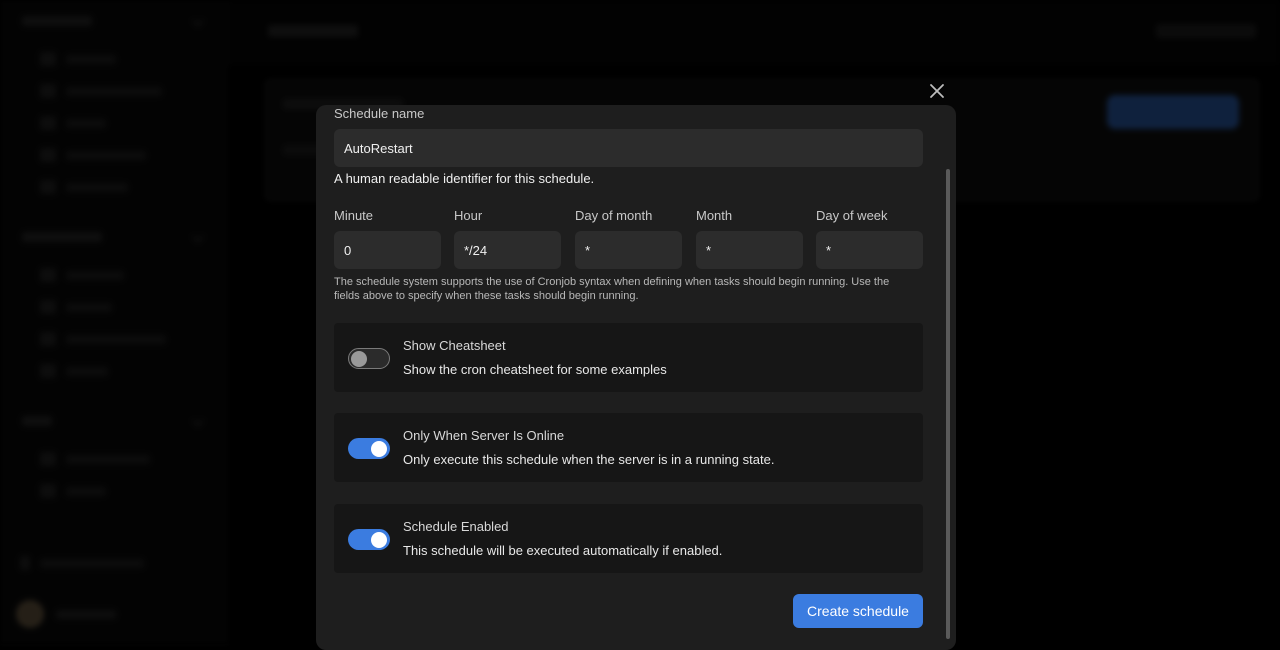 This screenshot has height=650, width=1280. Describe the element at coordinates (483, 435) in the screenshot. I see `option-title: Only When Server Is Online` at that location.